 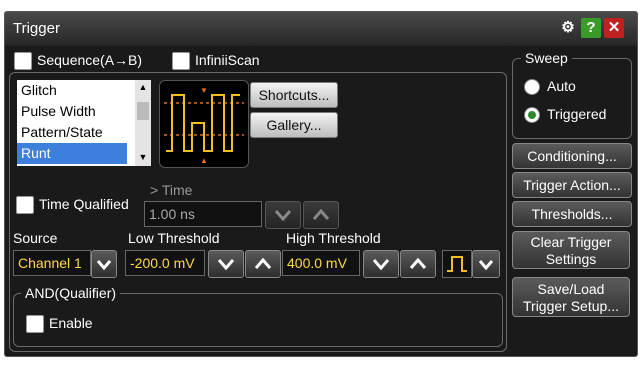 What do you see at coordinates (35, 238) in the screenshot?
I see `source-label: Source` at bounding box center [35, 238].